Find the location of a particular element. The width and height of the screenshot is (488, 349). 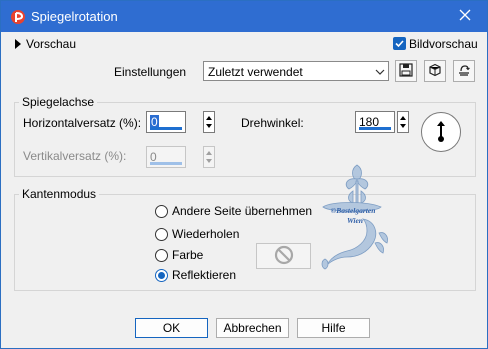

close-button is located at coordinates (465, 16).